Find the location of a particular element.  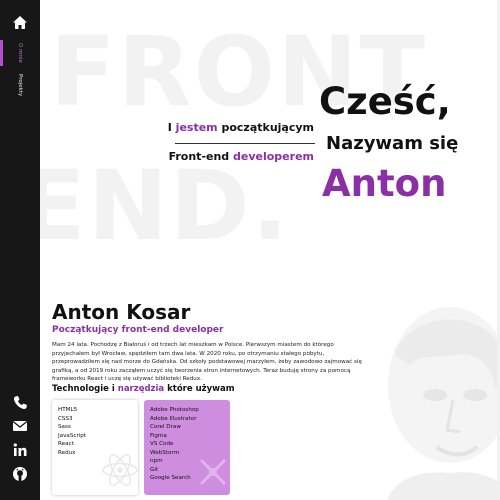

nav-label-o-mnie: O mnie is located at coordinates (20, 53).